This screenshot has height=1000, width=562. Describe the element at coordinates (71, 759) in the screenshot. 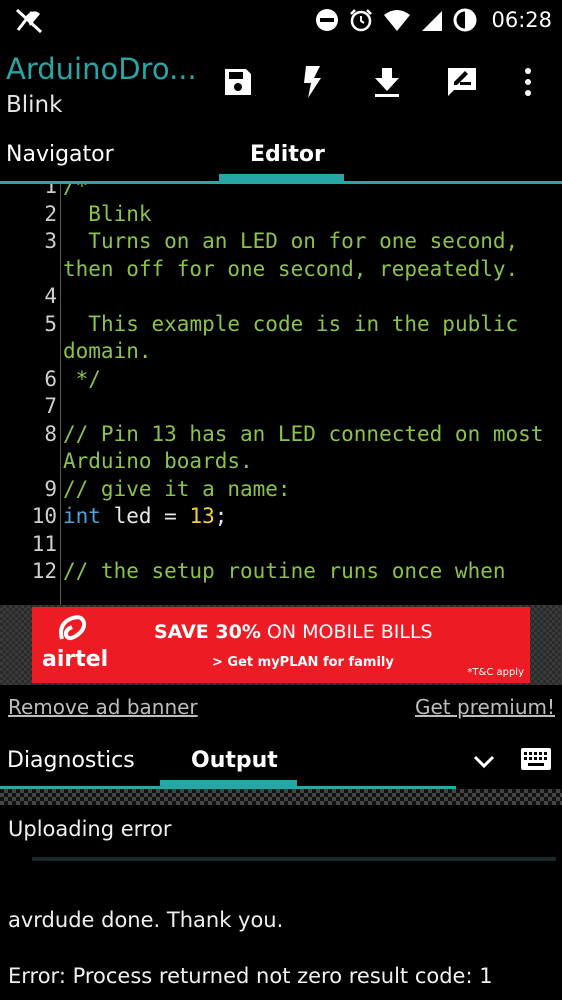

I see `tab-diagnostics: Diagnostics` at that location.